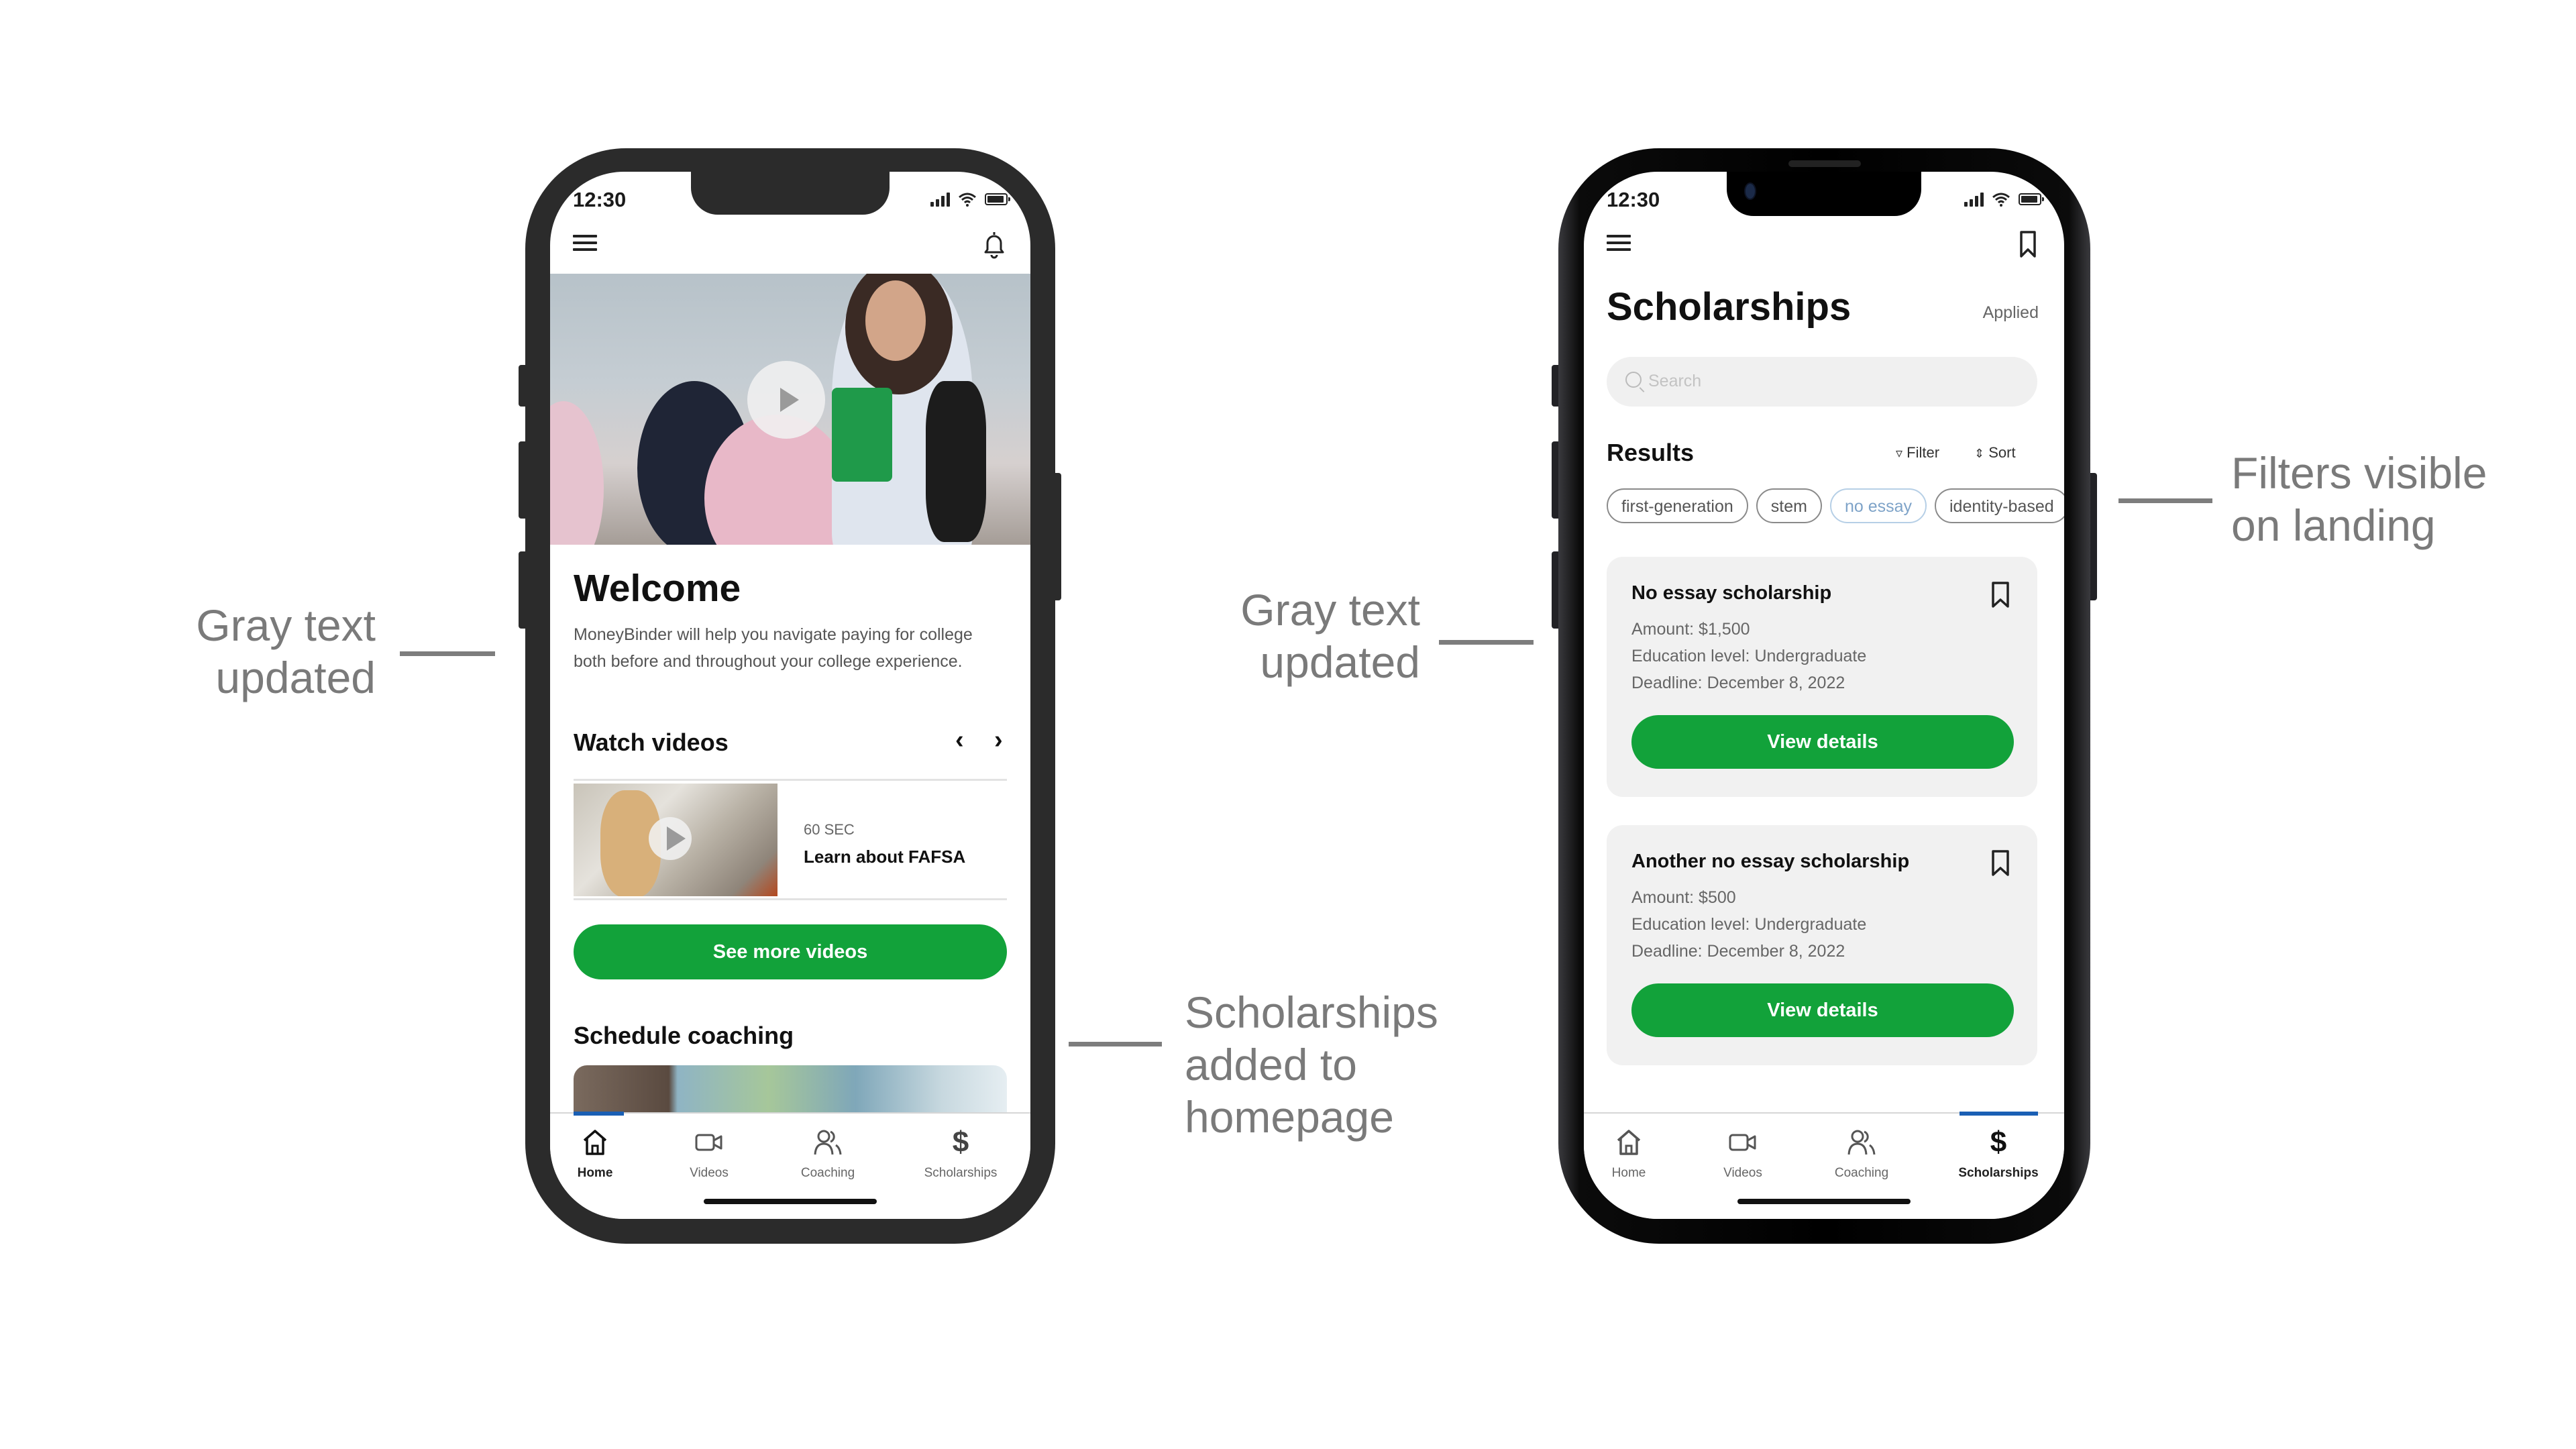 The width and height of the screenshot is (2576, 1449). Describe the element at coordinates (790, 1088) in the screenshot. I see `coaching-image` at that location.